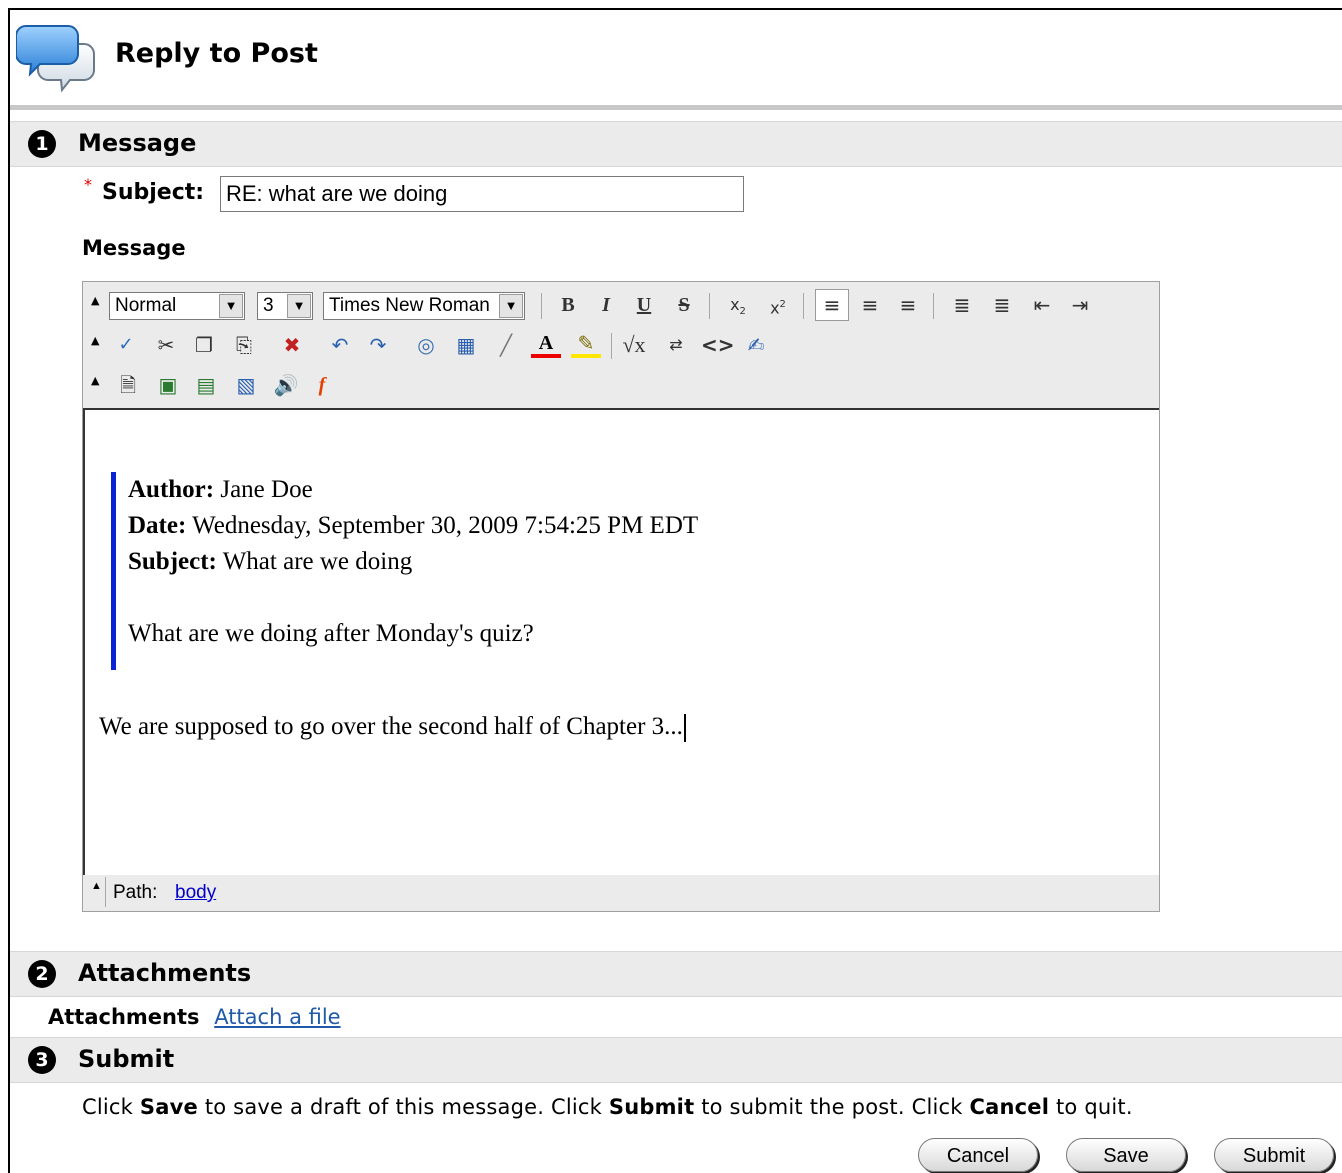  What do you see at coordinates (466, 345) in the screenshot?
I see `insert-table-icon: ▦` at bounding box center [466, 345].